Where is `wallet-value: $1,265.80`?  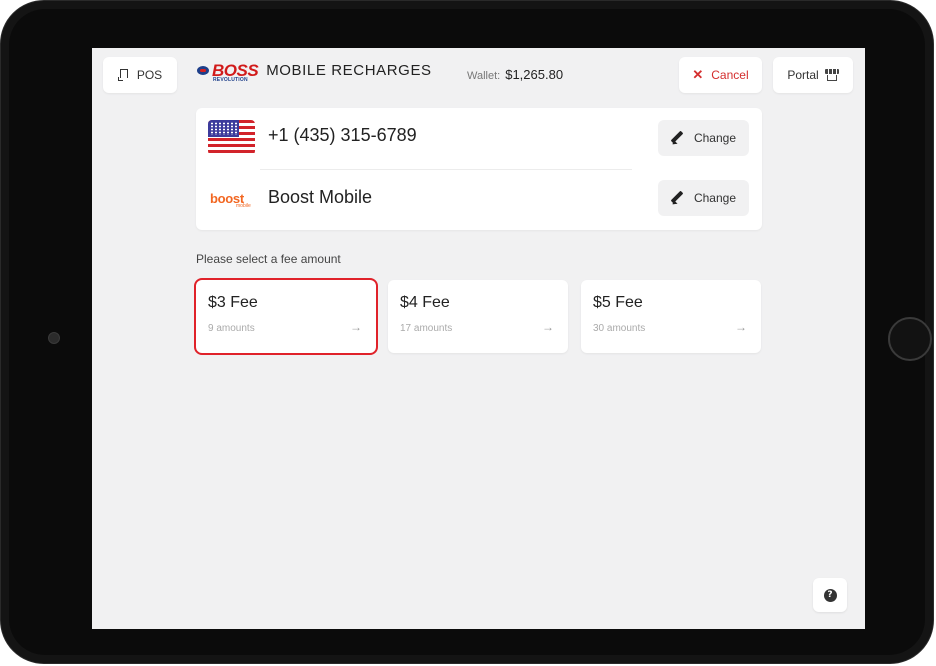
wallet-value: $1,265.80 is located at coordinates (534, 74).